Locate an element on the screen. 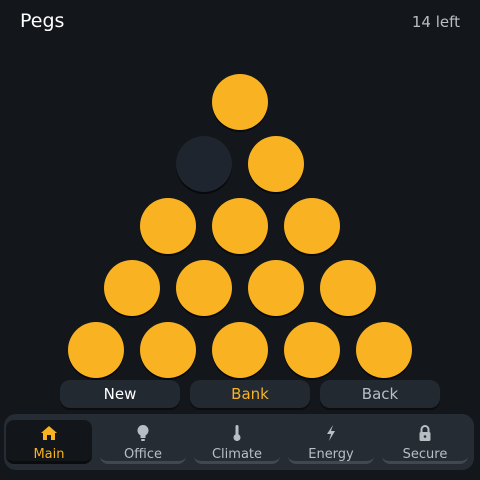 The height and width of the screenshot is (480, 480). tab-energy: Energy is located at coordinates (331, 442).